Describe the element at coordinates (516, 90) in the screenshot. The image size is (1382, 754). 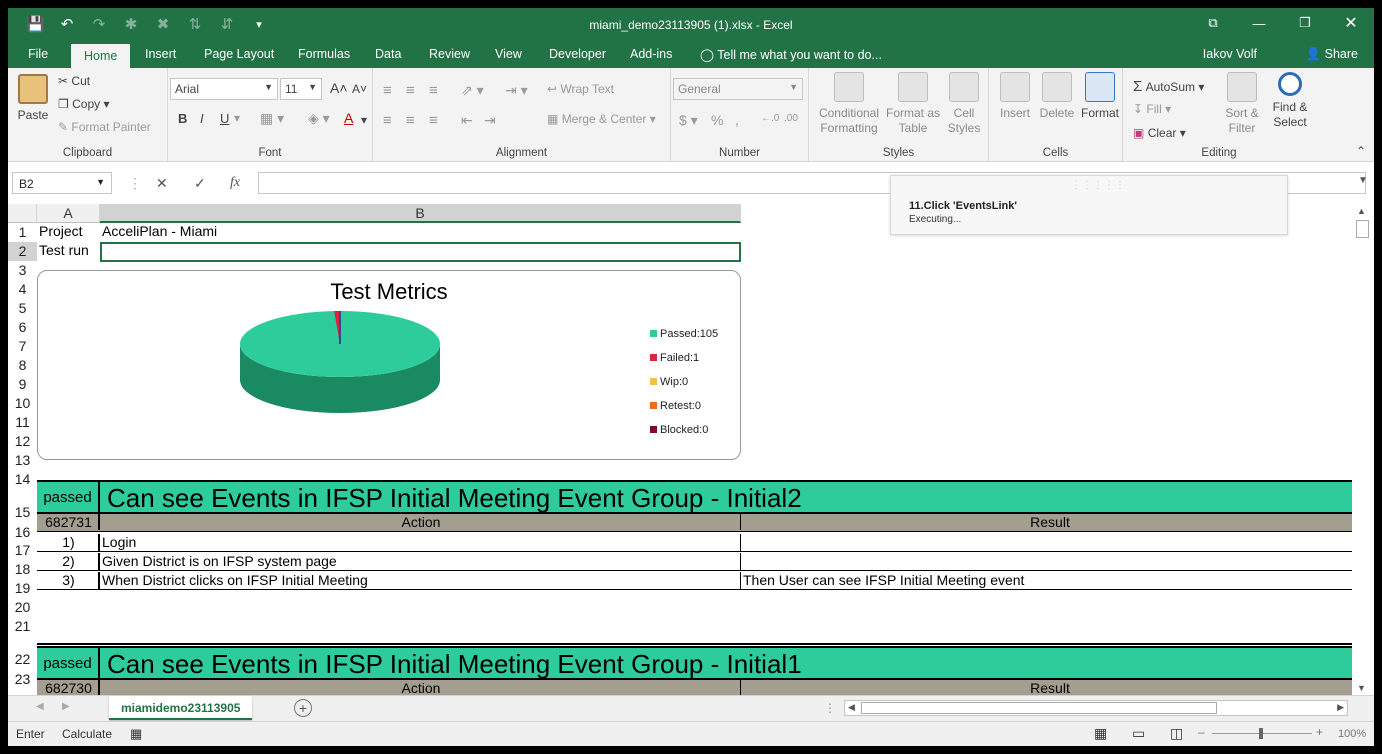
I see `text-direction-icon: ⇥ ▾` at that location.